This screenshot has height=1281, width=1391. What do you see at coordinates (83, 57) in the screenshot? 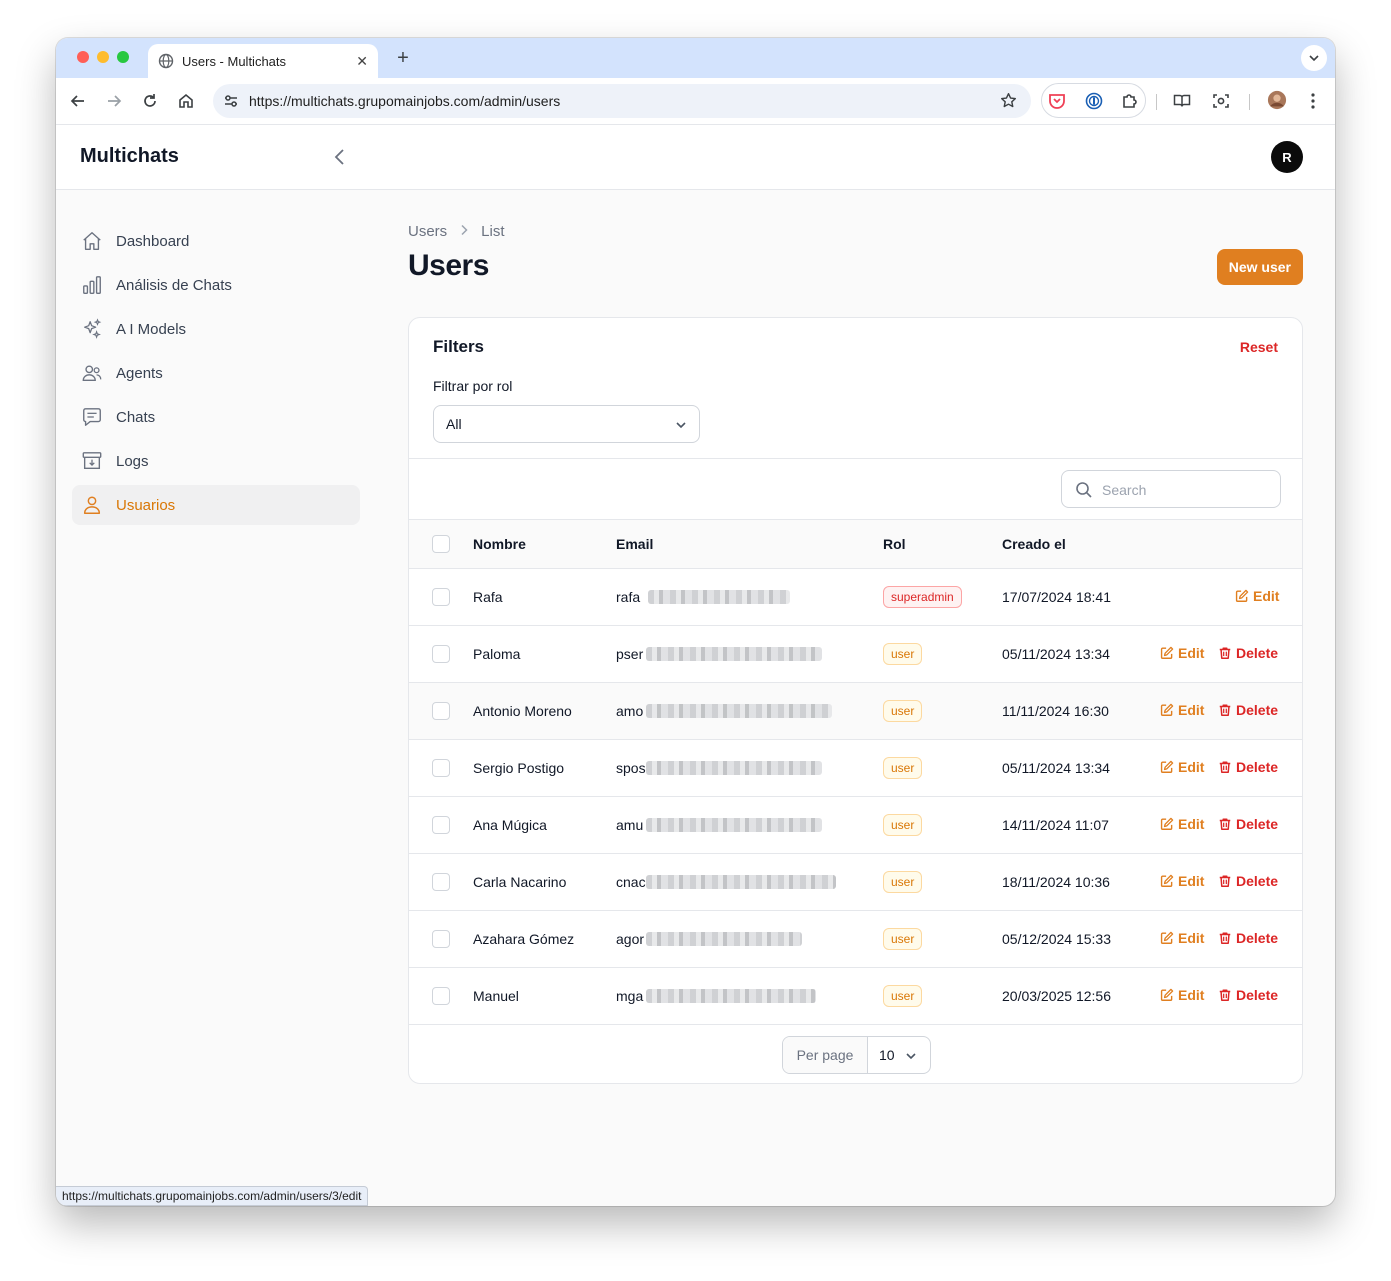
I see `close-window-button` at bounding box center [83, 57].